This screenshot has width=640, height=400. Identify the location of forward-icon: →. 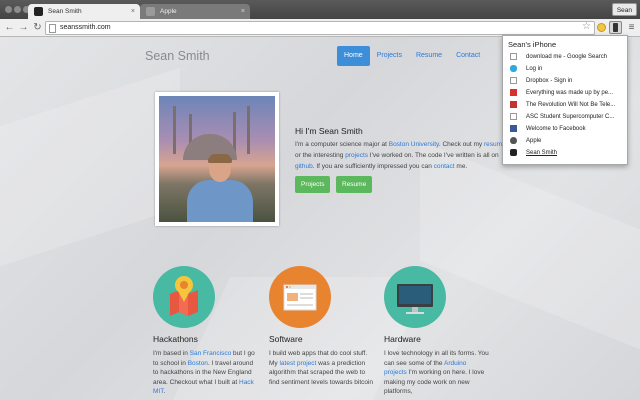
(23, 27).